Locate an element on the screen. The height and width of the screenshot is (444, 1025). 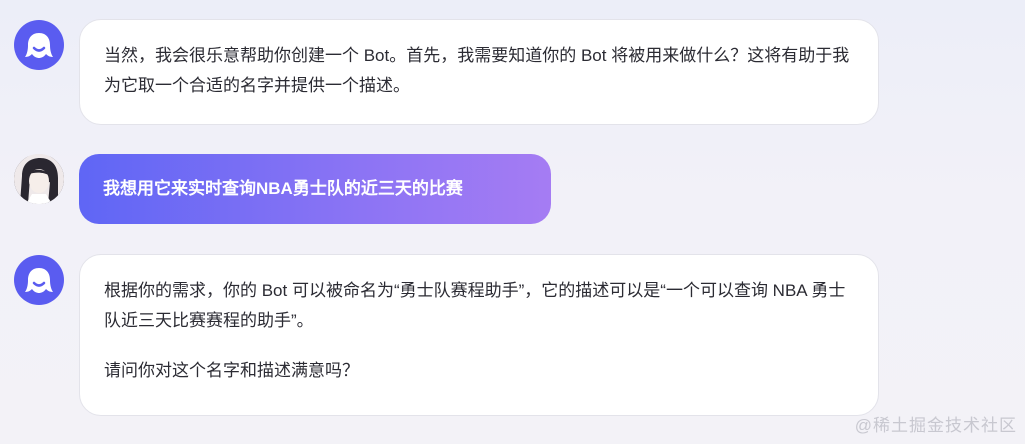
user-message-bubble: 我想用它来实时查询NBA勇士队的近三天的比赛 is located at coordinates (315, 189).